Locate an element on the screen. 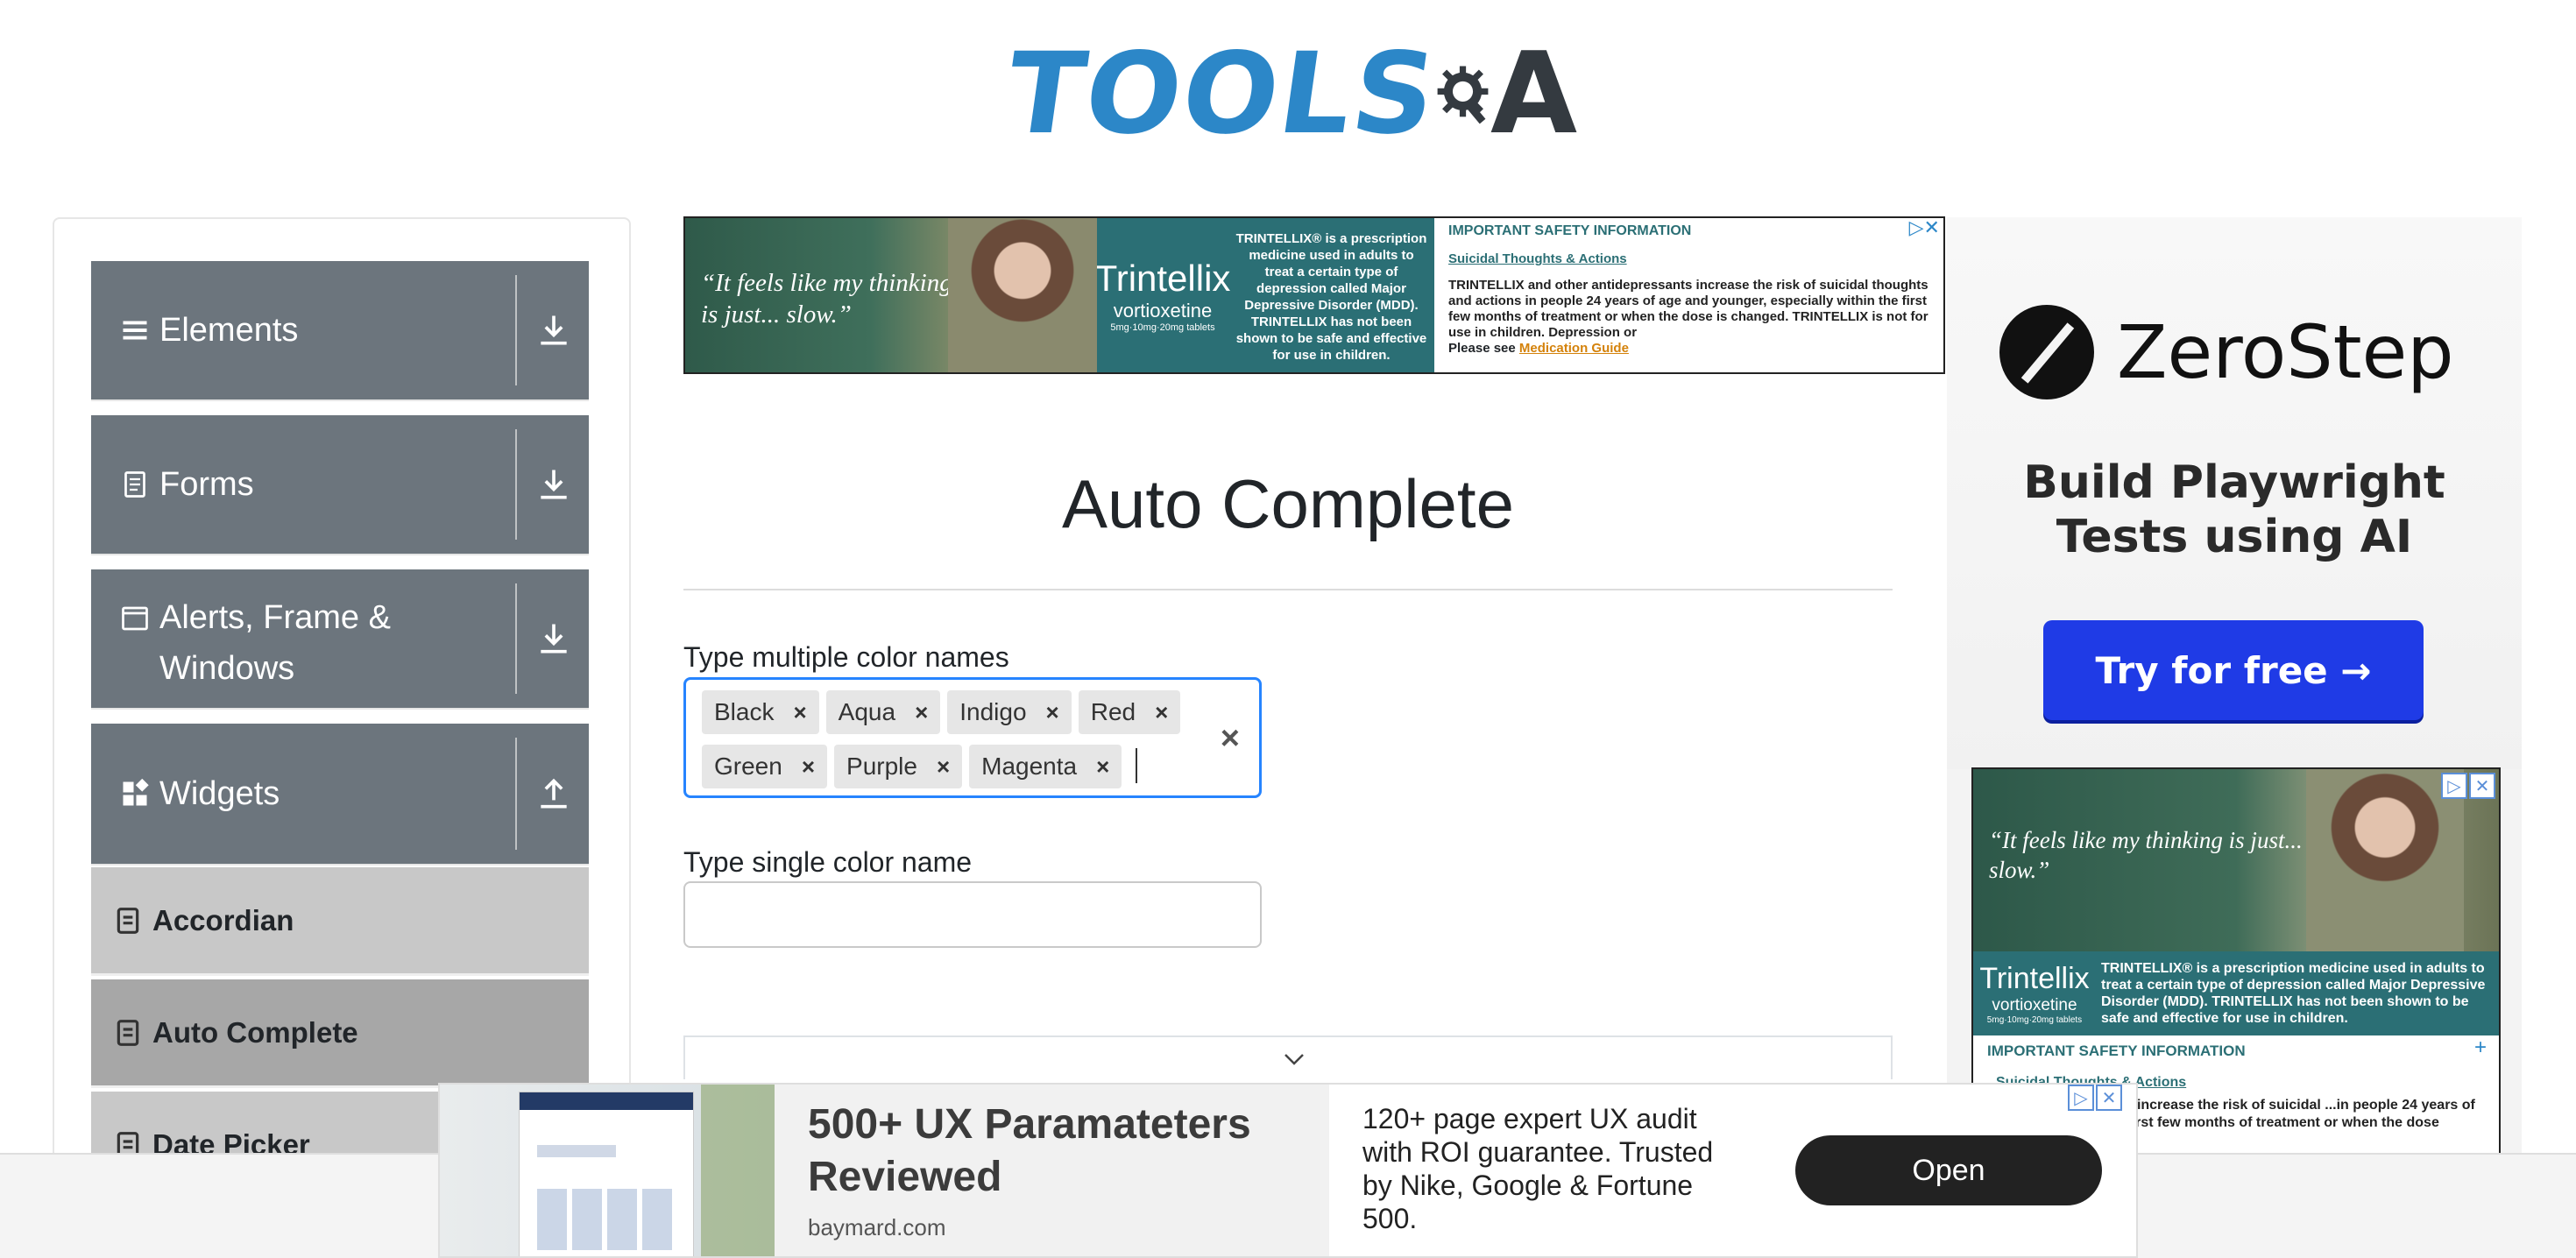  chip-label: Purple is located at coordinates (881, 766).